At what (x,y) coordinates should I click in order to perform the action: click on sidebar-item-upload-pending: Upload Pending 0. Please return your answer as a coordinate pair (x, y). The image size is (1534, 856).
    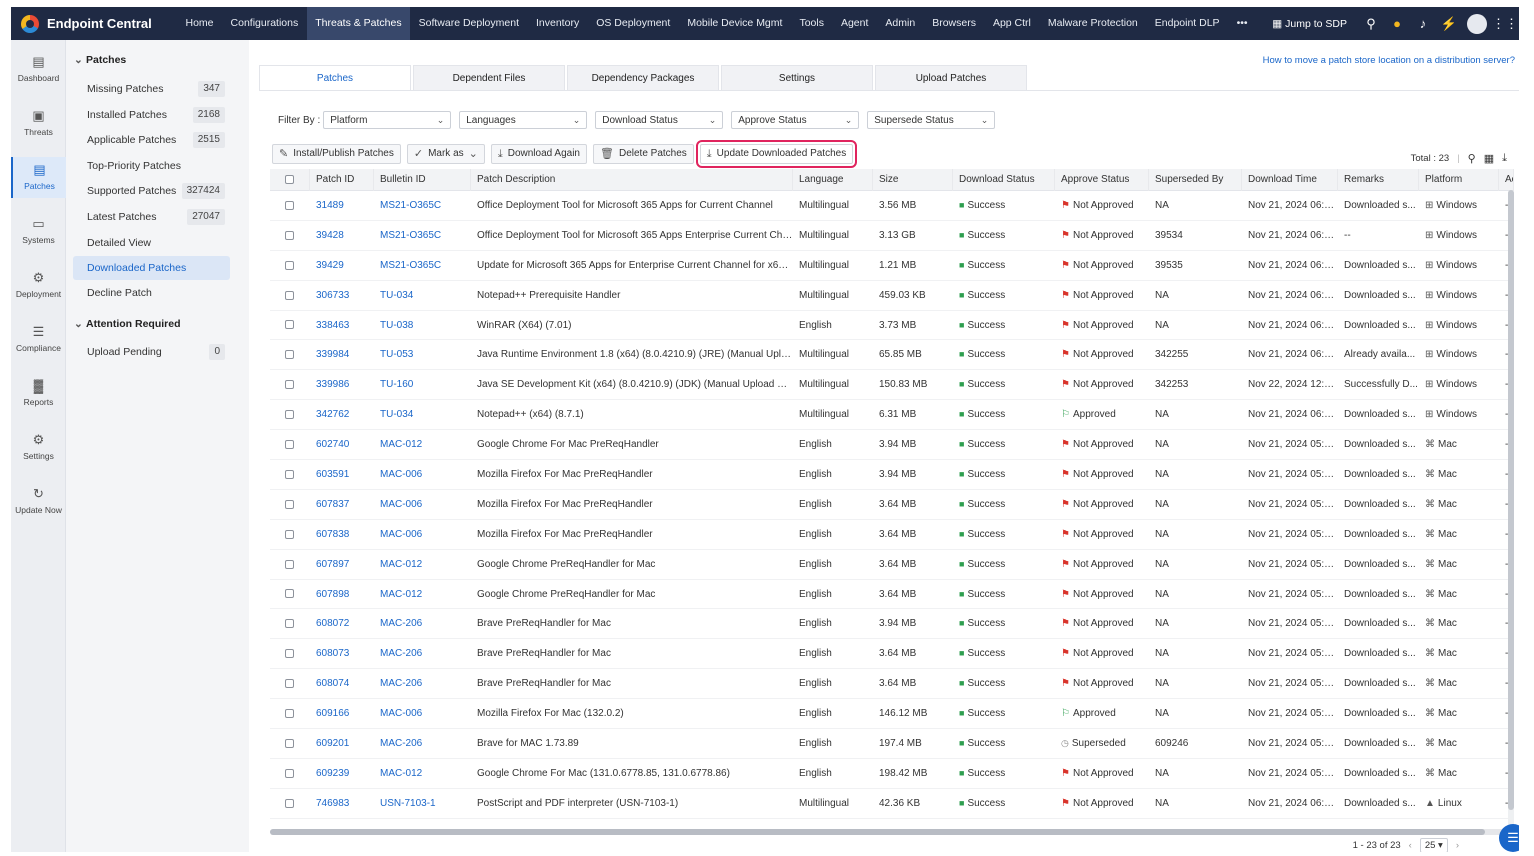
    Looking at the image, I should click on (151, 352).